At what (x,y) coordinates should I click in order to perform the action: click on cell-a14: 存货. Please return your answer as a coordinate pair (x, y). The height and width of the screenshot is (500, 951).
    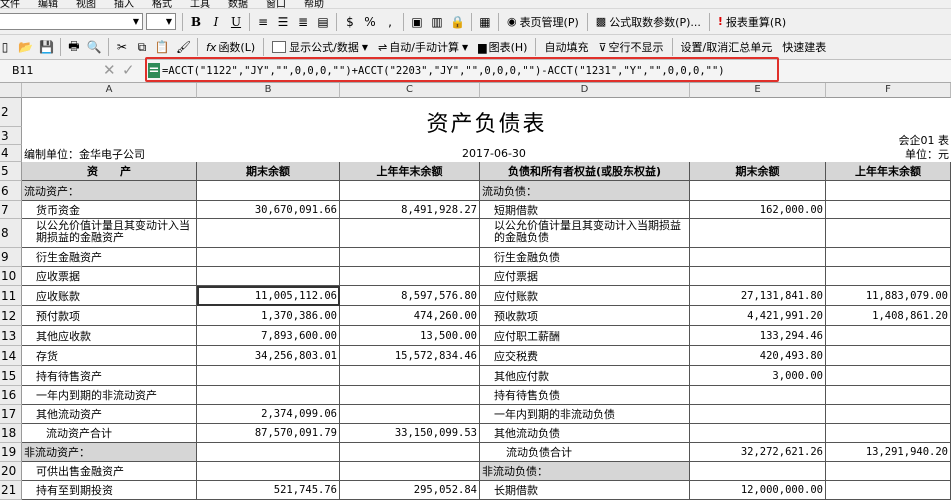
    Looking at the image, I should click on (109, 356).